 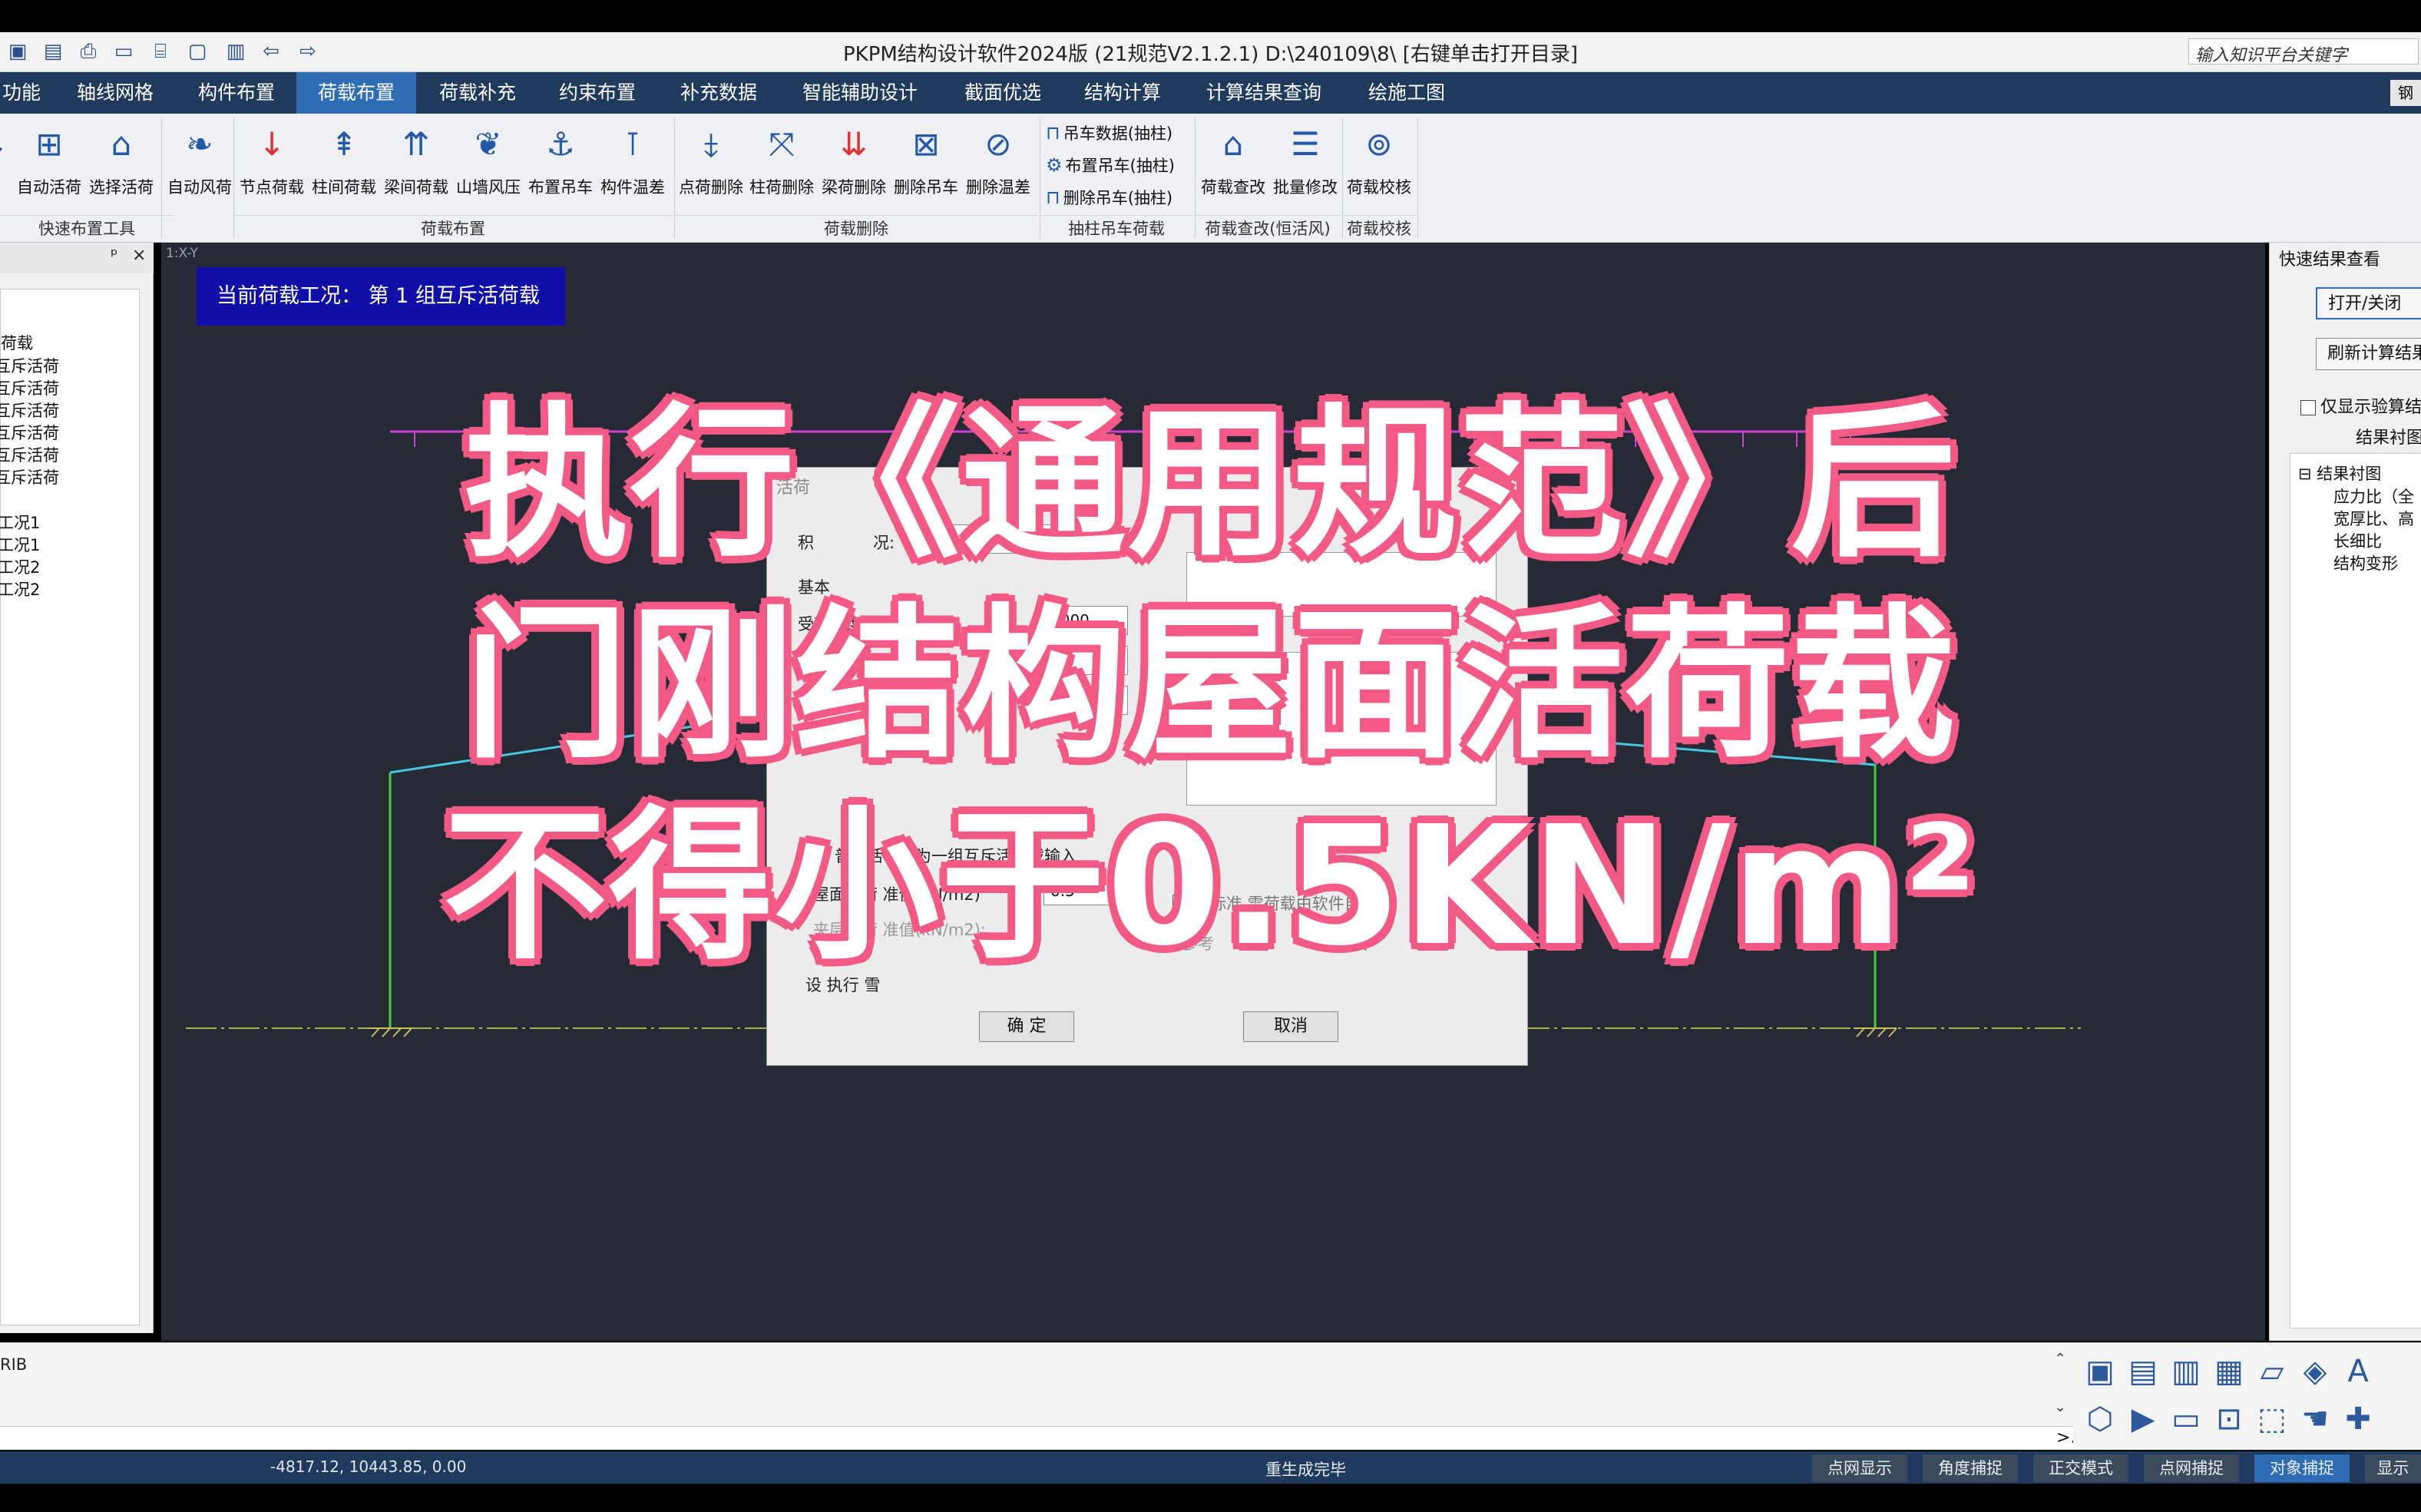 What do you see at coordinates (2061, 1389) in the screenshot?
I see `command-scrollbar: ⌃ ⌄` at bounding box center [2061, 1389].